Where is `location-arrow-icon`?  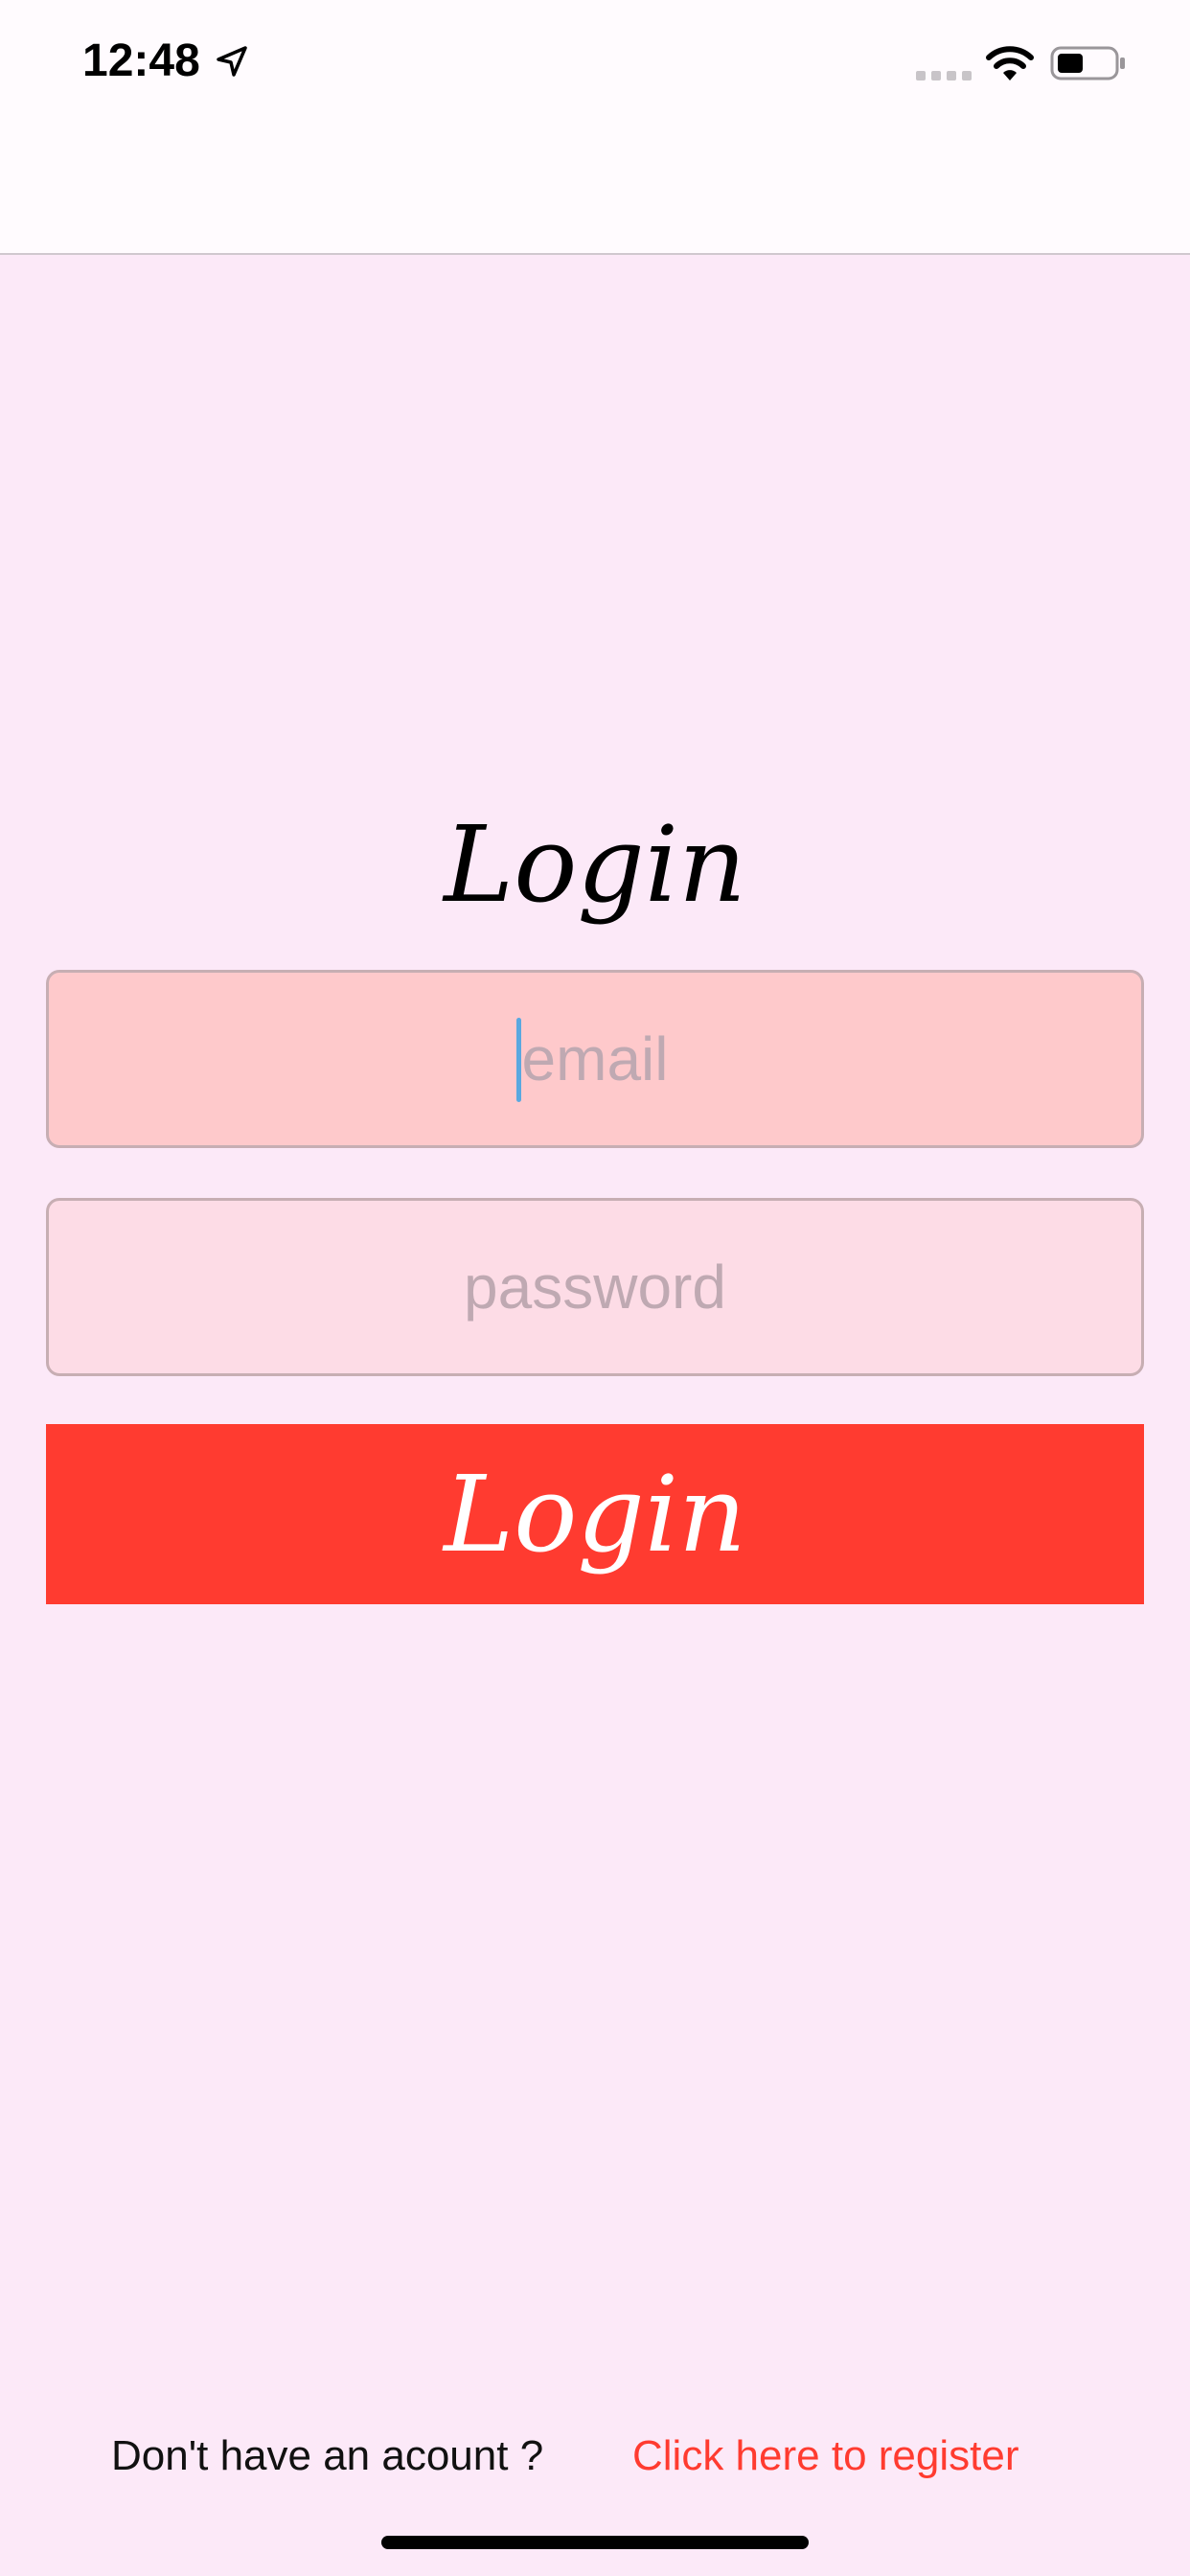
location-arrow-icon is located at coordinates (232, 62).